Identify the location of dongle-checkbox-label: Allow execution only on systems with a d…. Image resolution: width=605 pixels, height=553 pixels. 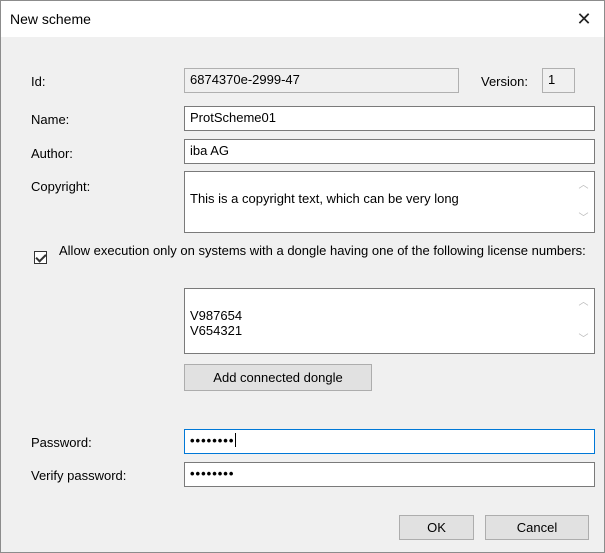
(322, 250).